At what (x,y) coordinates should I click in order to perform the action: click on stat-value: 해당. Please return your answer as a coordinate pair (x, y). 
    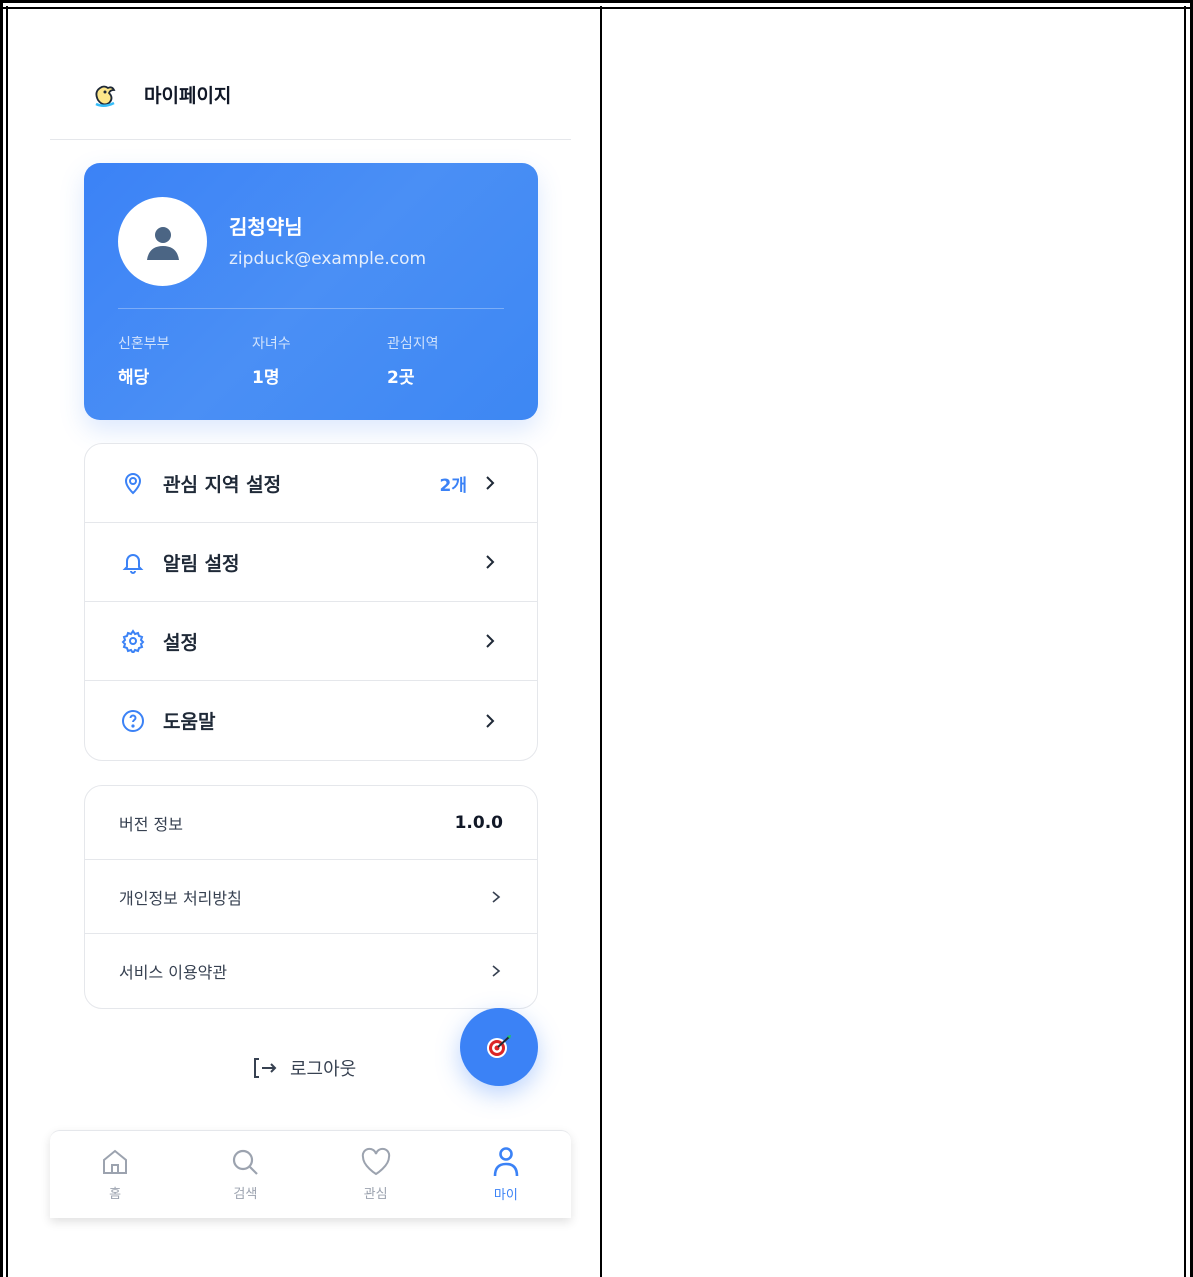
    Looking at the image, I should click on (134, 378).